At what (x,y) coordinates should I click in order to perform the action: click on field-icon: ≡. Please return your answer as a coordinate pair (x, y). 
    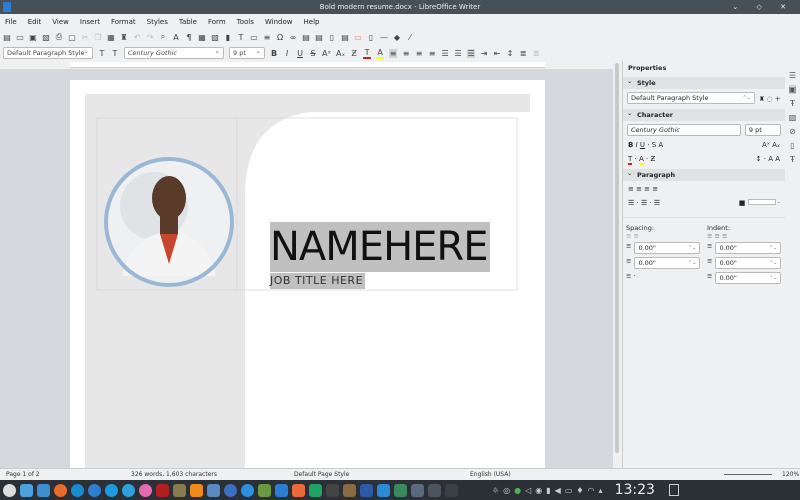
    Looking at the image, I should click on (267, 37).